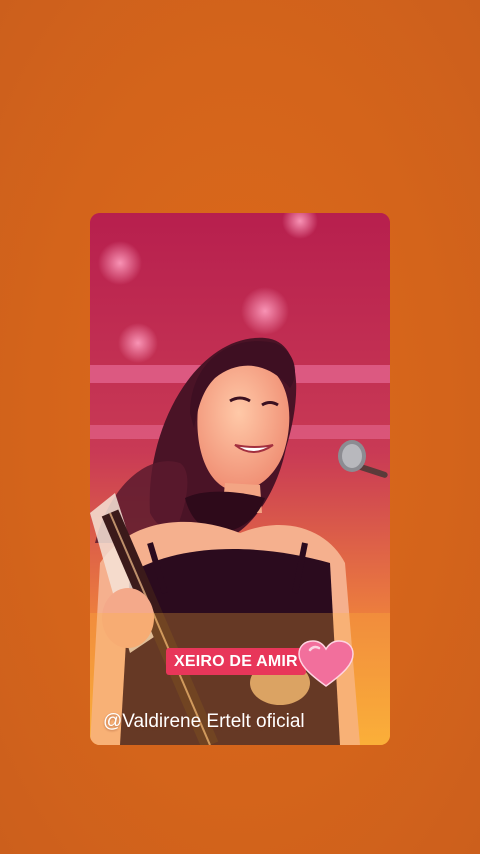 The image size is (480, 854). What do you see at coordinates (236, 661) in the screenshot?
I see `xeiro-de-amir-sticker: XEIRO DE AMIR` at bounding box center [236, 661].